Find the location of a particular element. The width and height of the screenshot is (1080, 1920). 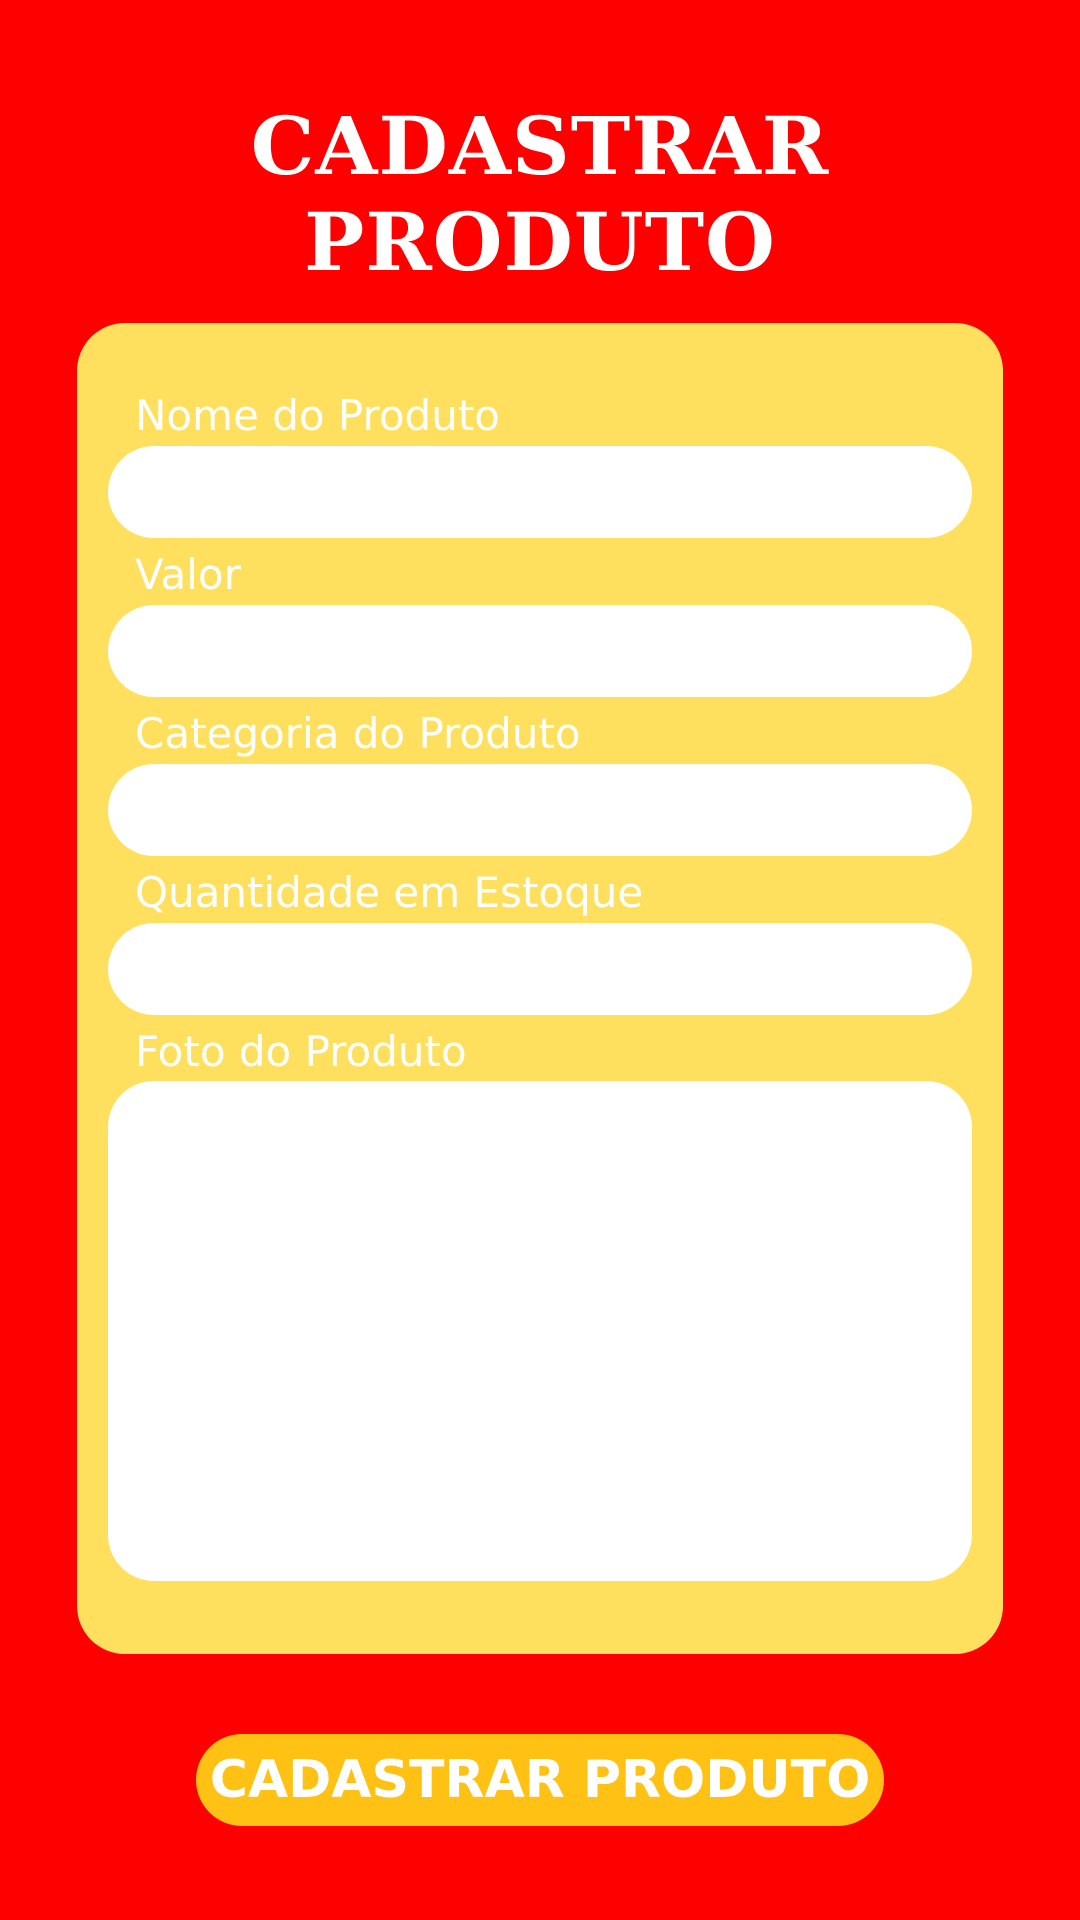

register-product-button: CADASTRAR PRODUTO is located at coordinates (540, 1780).